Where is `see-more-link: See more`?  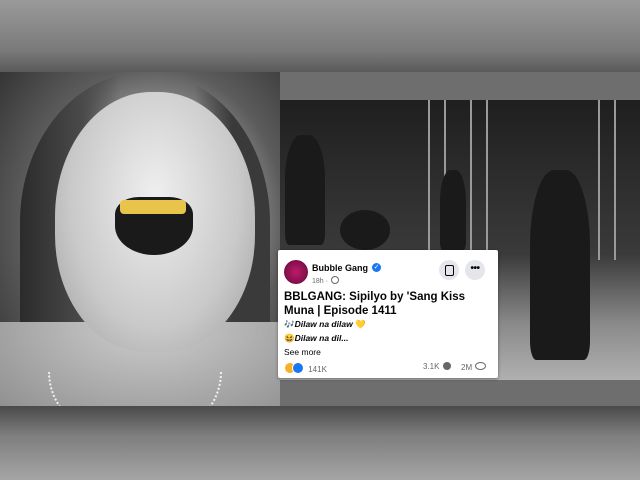 see-more-link: See more is located at coordinates (302, 352).